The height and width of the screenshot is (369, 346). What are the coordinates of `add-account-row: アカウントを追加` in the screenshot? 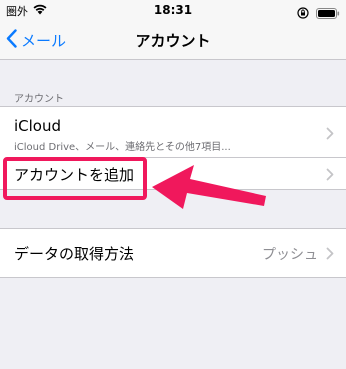 It's located at (173, 173).